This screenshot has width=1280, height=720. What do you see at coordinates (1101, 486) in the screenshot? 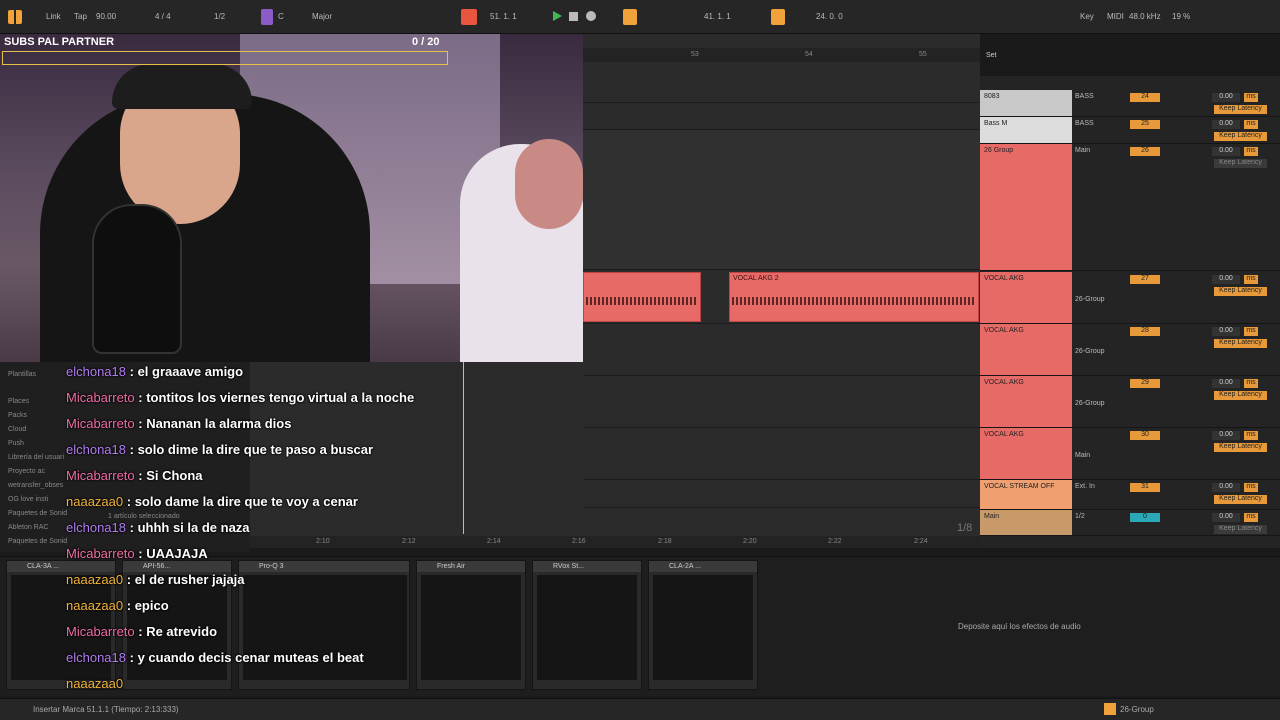
I see `track-input-select: Ext. In` at bounding box center [1101, 486].